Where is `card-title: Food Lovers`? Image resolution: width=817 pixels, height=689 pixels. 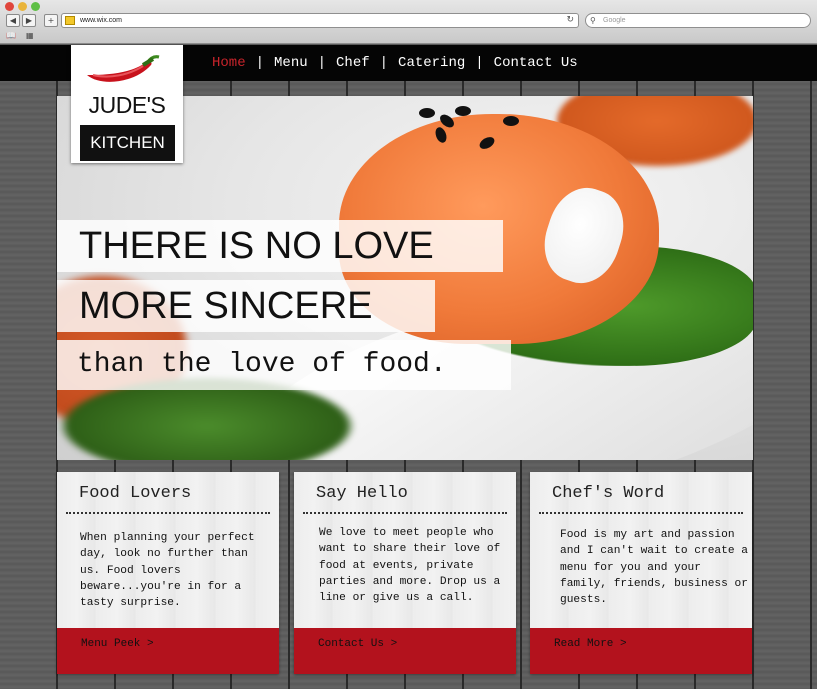 card-title: Food Lovers is located at coordinates (135, 493).